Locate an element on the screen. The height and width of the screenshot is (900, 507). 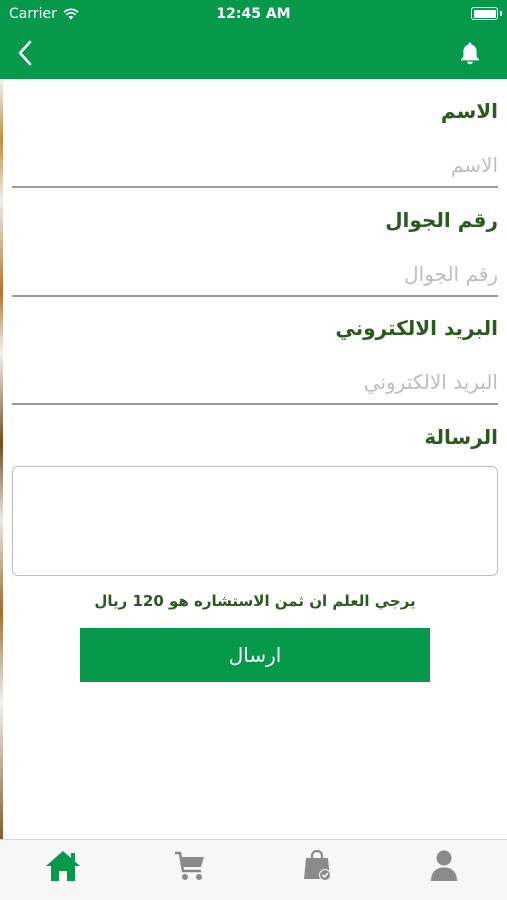
back-button is located at coordinates (25, 53).